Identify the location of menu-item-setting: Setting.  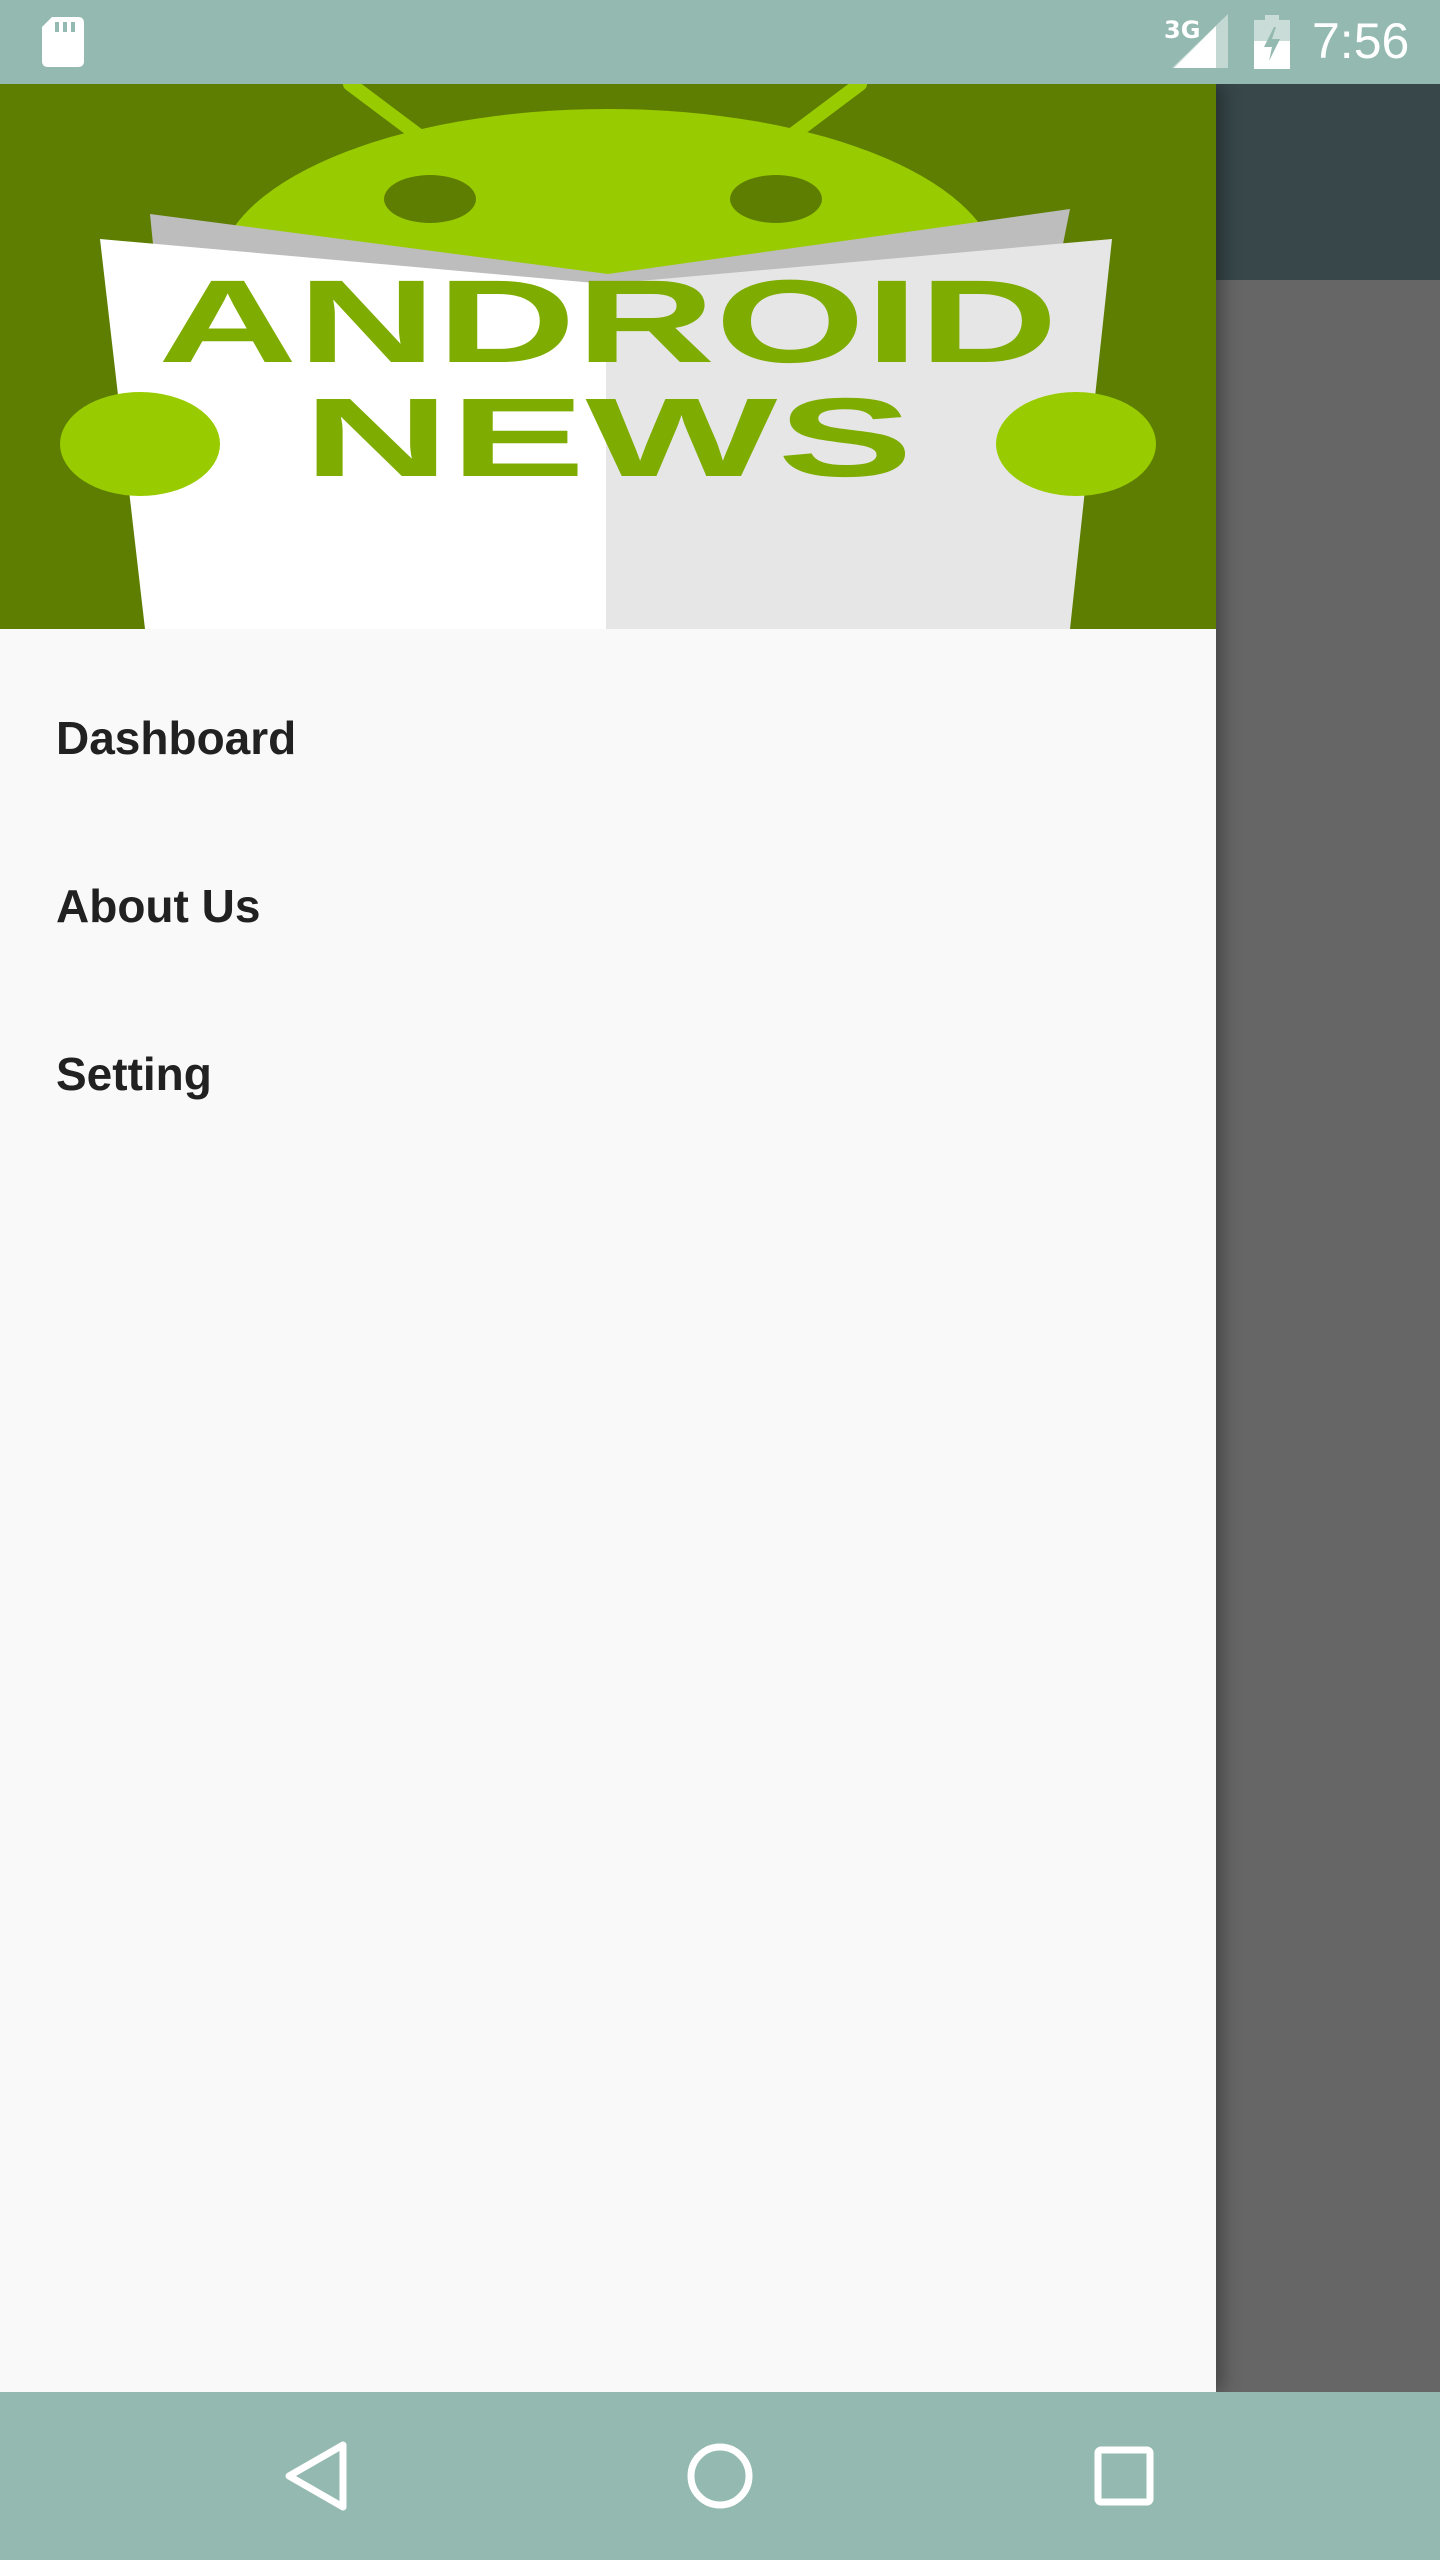
(608, 1074).